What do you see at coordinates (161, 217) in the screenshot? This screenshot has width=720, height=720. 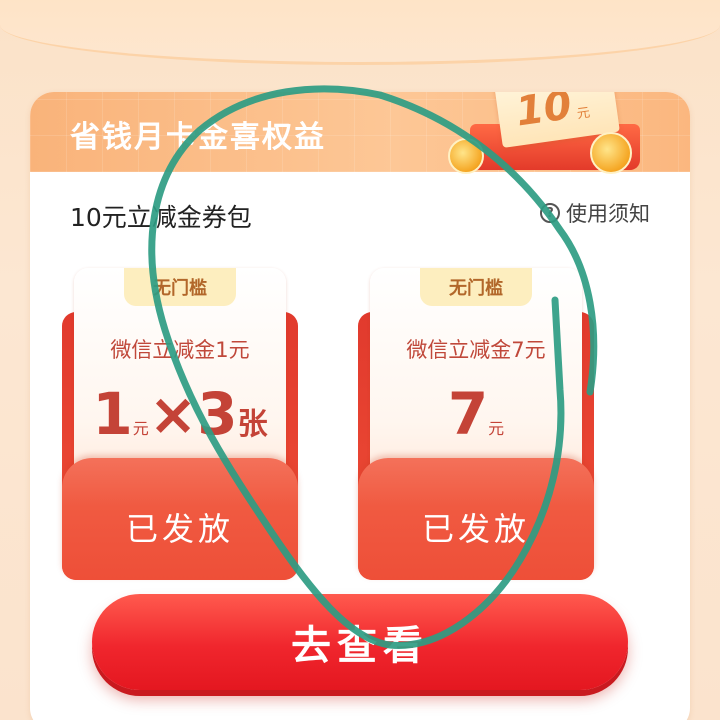 I see `section-title: 10元立减金券包` at bounding box center [161, 217].